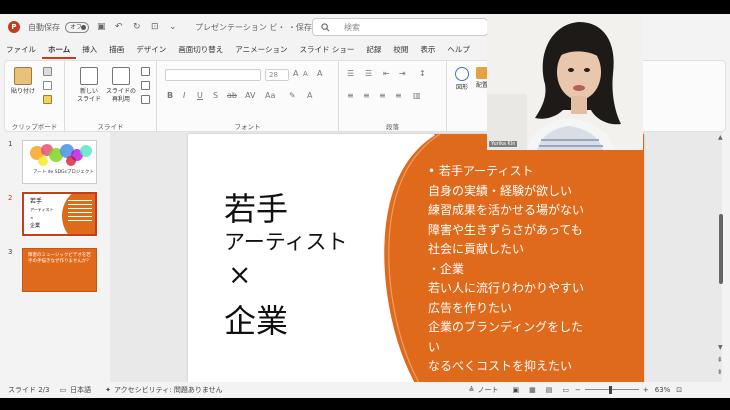 This screenshot has width=730, height=410. What do you see at coordinates (21, 50) in the screenshot?
I see `tab-file: ファイル` at bounding box center [21, 50].